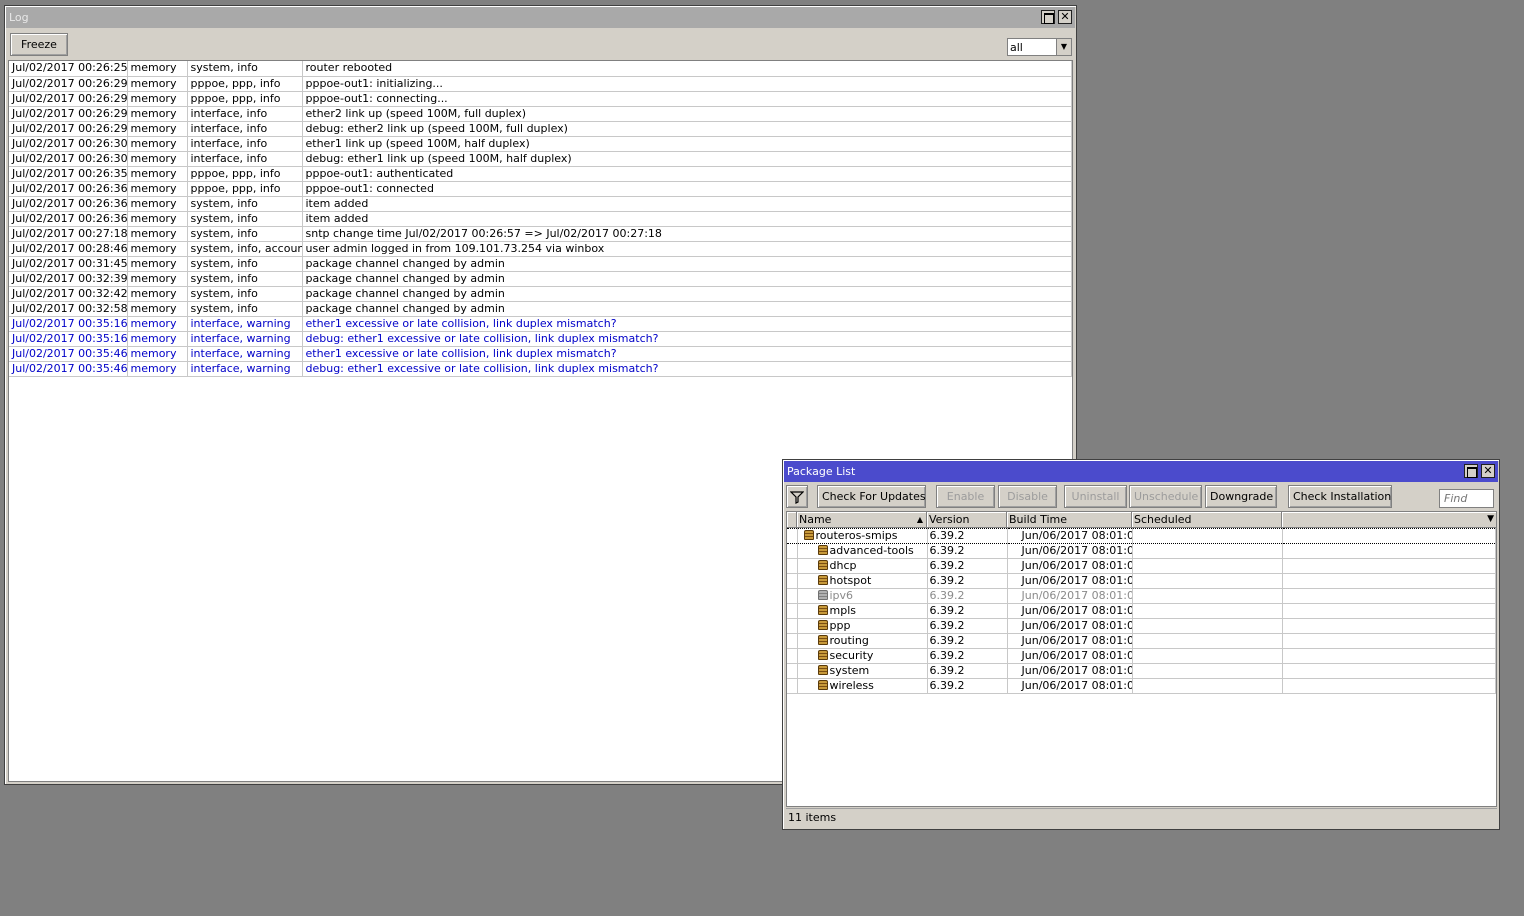 This screenshot has width=1524, height=916. What do you see at coordinates (1141, 536) in the screenshot?
I see `package-row: routeros-smips 6.39.2 Jun/06/2017 08:01:04` at bounding box center [1141, 536].